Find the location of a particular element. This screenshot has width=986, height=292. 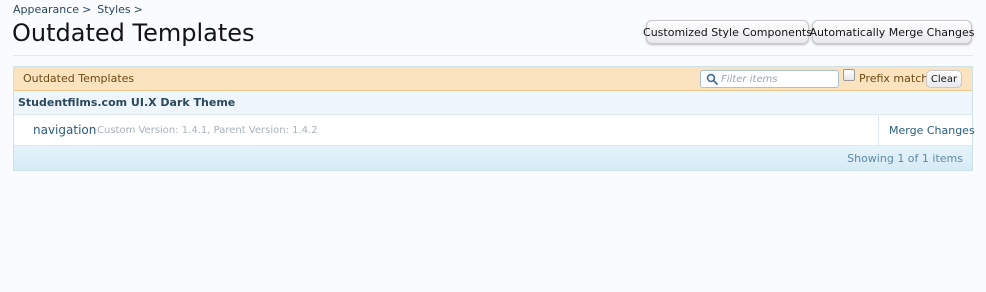

prefix-match-checkbox is located at coordinates (849, 75).